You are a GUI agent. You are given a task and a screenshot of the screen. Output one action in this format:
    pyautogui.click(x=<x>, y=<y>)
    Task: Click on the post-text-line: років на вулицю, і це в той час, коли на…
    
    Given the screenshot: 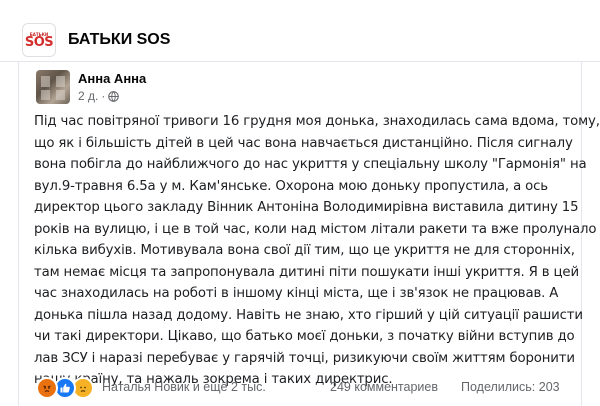 What is the action you would take?
    pyautogui.click(x=315, y=229)
    